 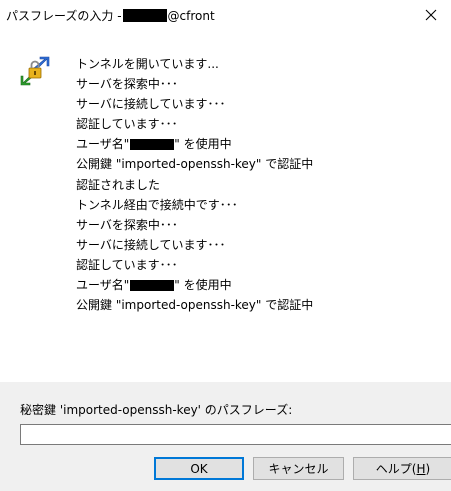 I want to click on passphrase-label: 秘密鍵 'imported-openssh-key' のパスフレーズ:, so click(x=156, y=410).